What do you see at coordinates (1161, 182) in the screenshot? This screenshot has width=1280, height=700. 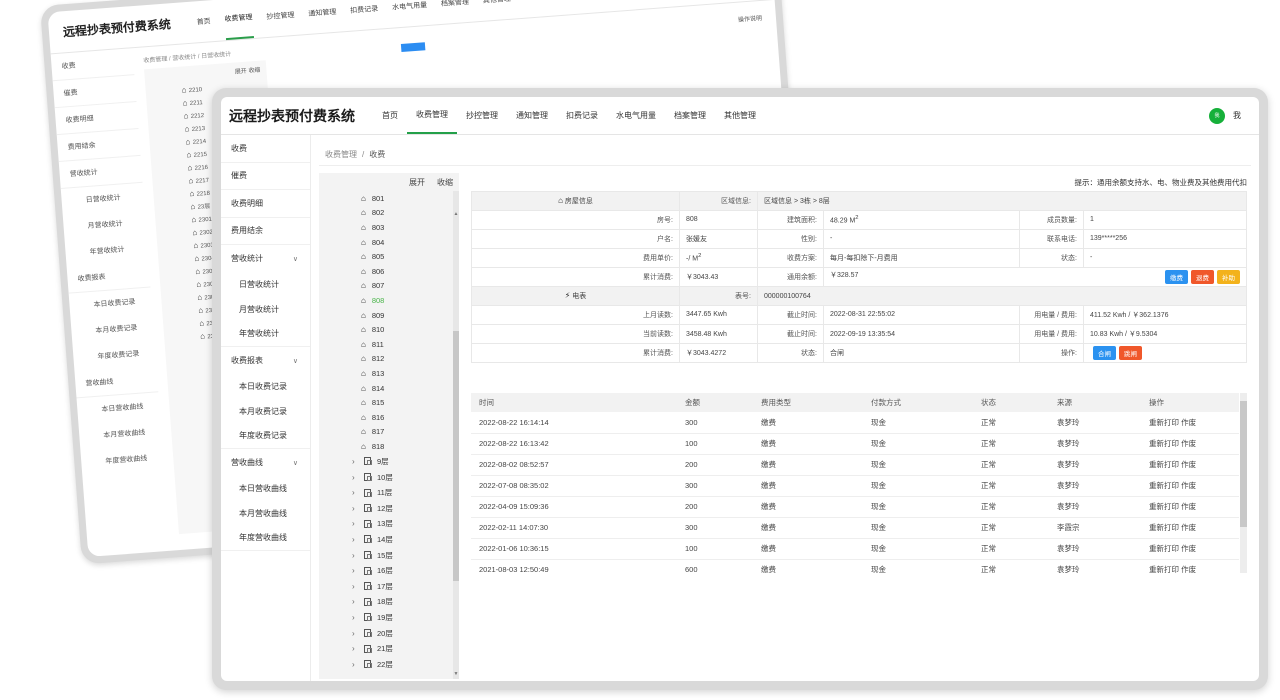 I see `hint-text: 提示：通用余额支持水、电、物业费及其他费用代扣` at bounding box center [1161, 182].